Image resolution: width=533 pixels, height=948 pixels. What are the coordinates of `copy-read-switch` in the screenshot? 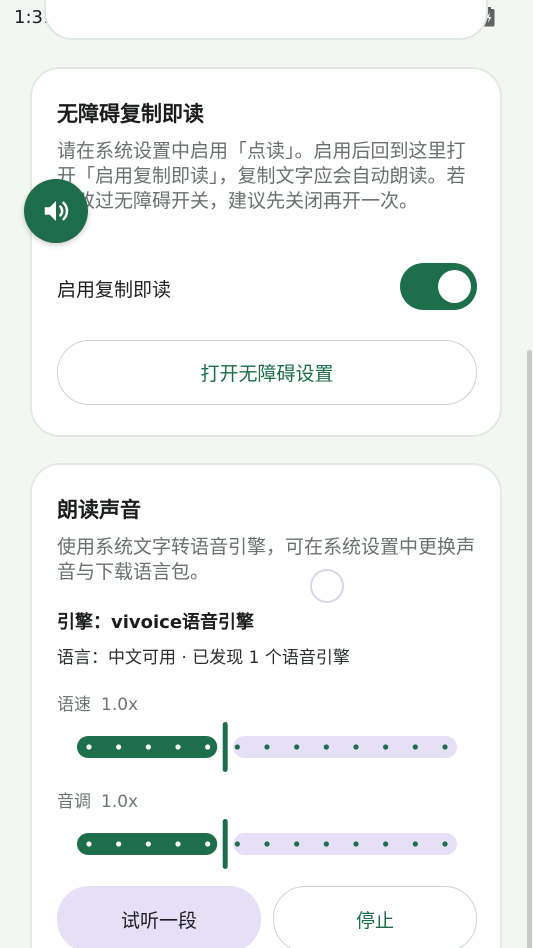 It's located at (438, 286).